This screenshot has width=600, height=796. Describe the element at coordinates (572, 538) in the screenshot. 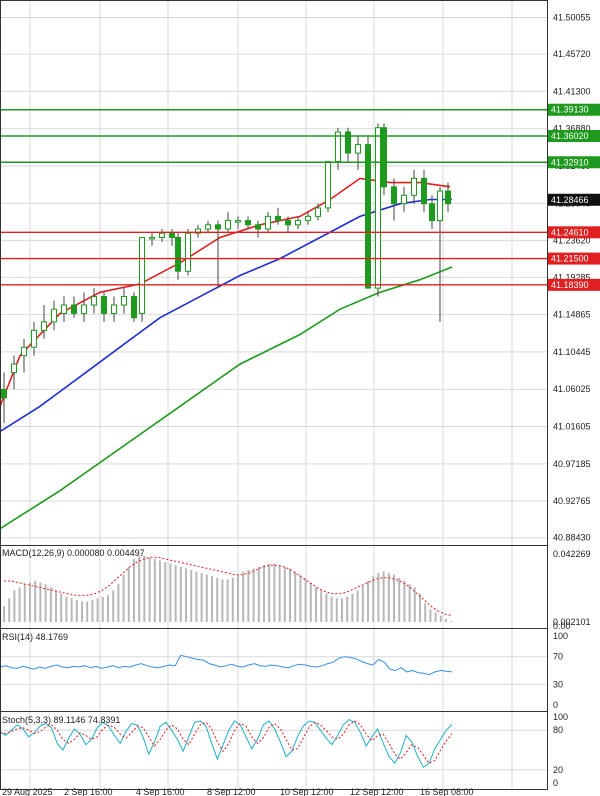

I see `price-tick-label: 40.88430` at that location.